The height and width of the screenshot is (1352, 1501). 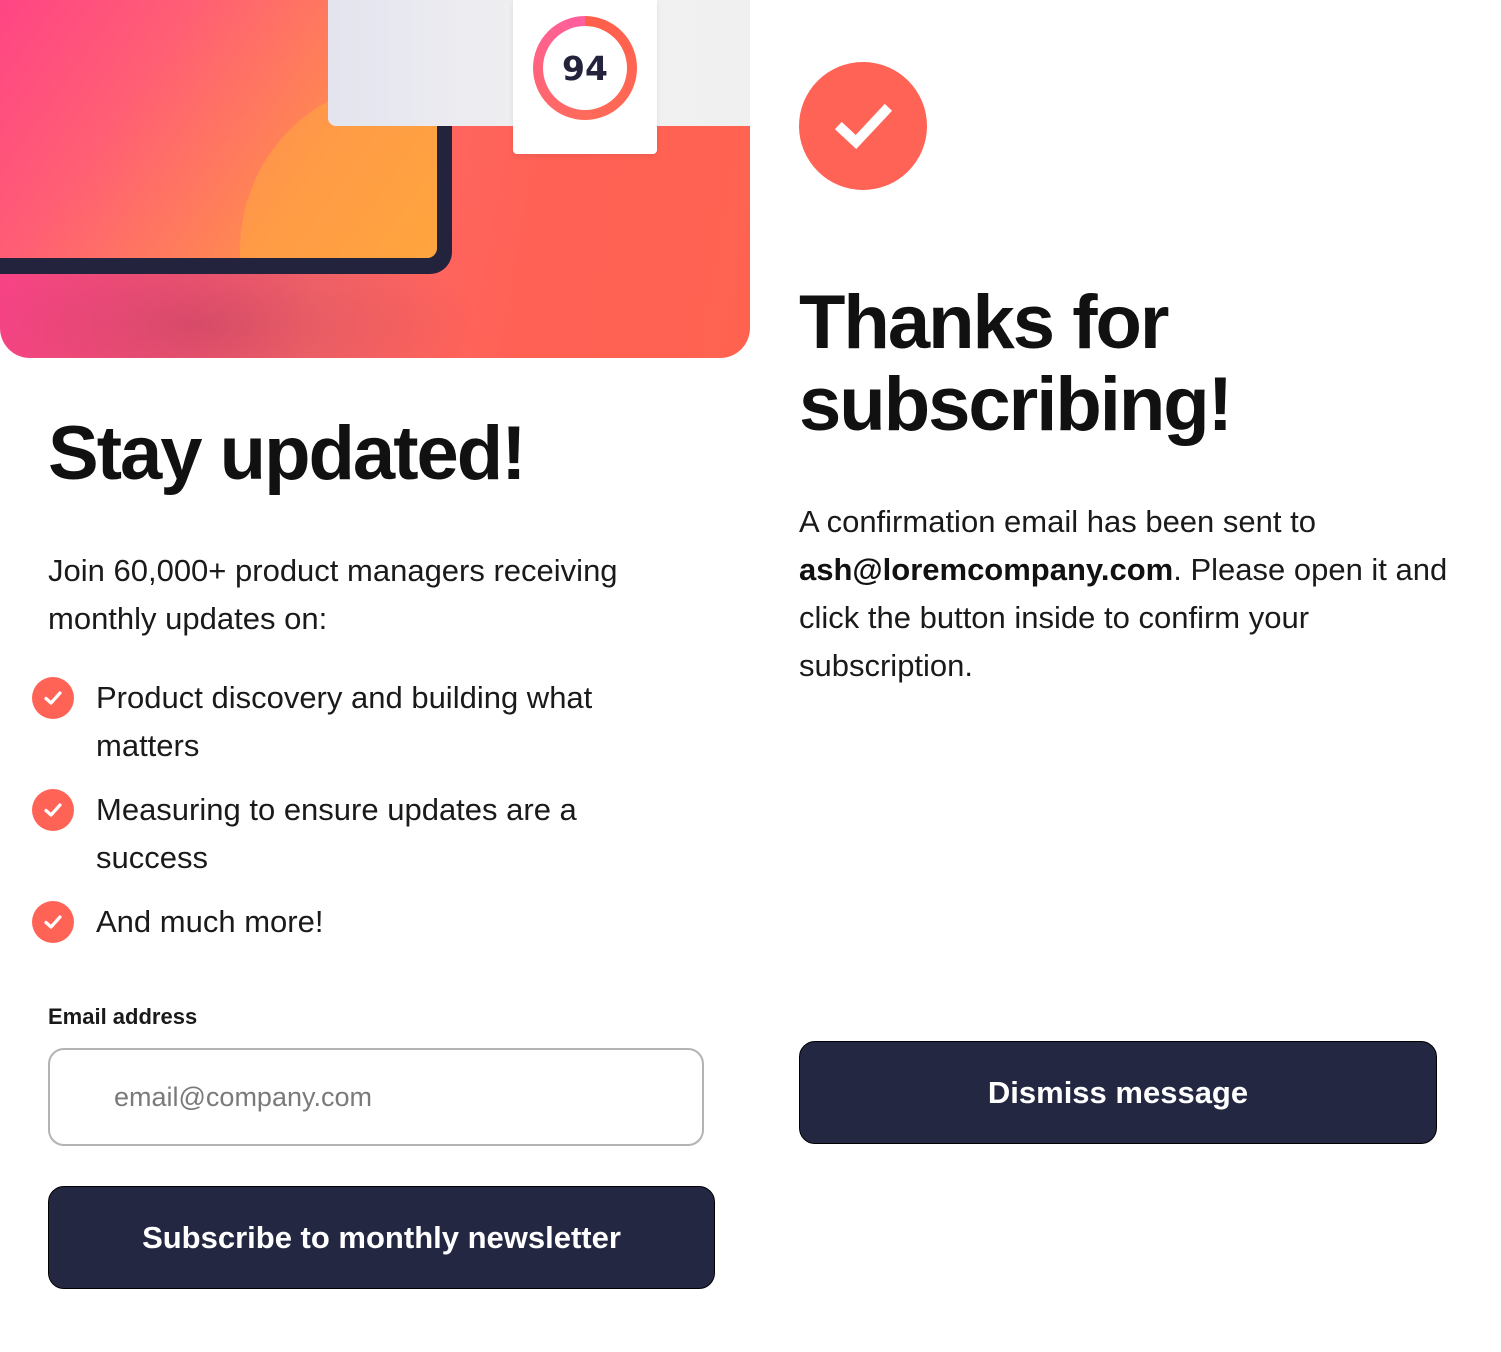 I want to click on dismiss-button: Dismiss message, so click(x=1118, y=1092).